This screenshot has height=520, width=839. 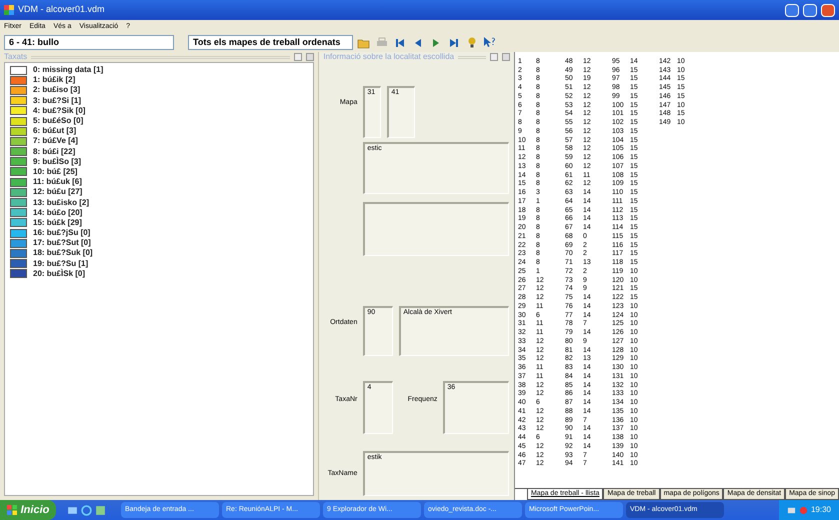 I want to click on legend-label: 7: bú£Ve [4], so click(x=55, y=141).